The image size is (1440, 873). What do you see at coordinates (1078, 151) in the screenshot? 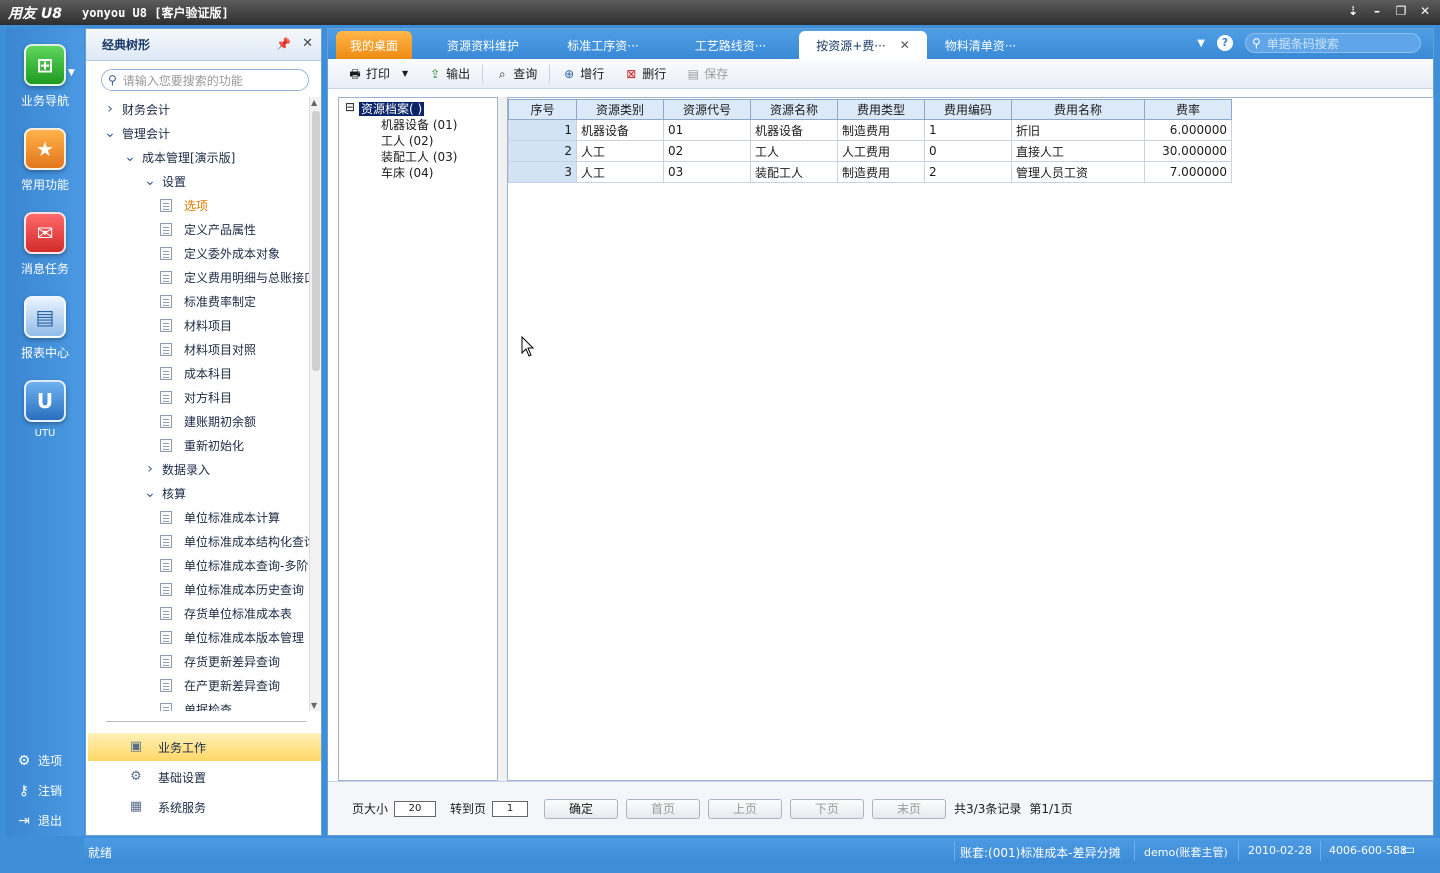
I see `table-cell: 直接人工` at bounding box center [1078, 151].